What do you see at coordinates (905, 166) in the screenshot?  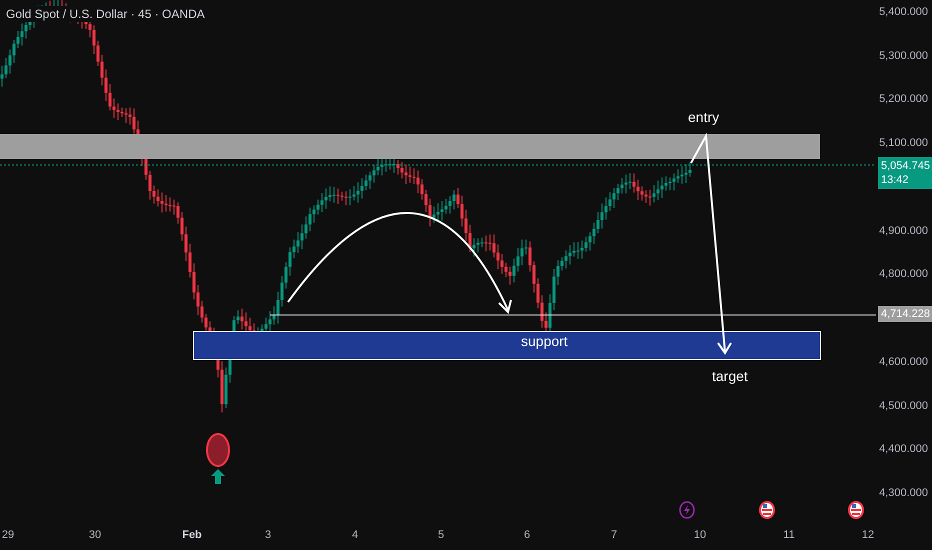 I see `current-price: 5,054.745` at bounding box center [905, 166].